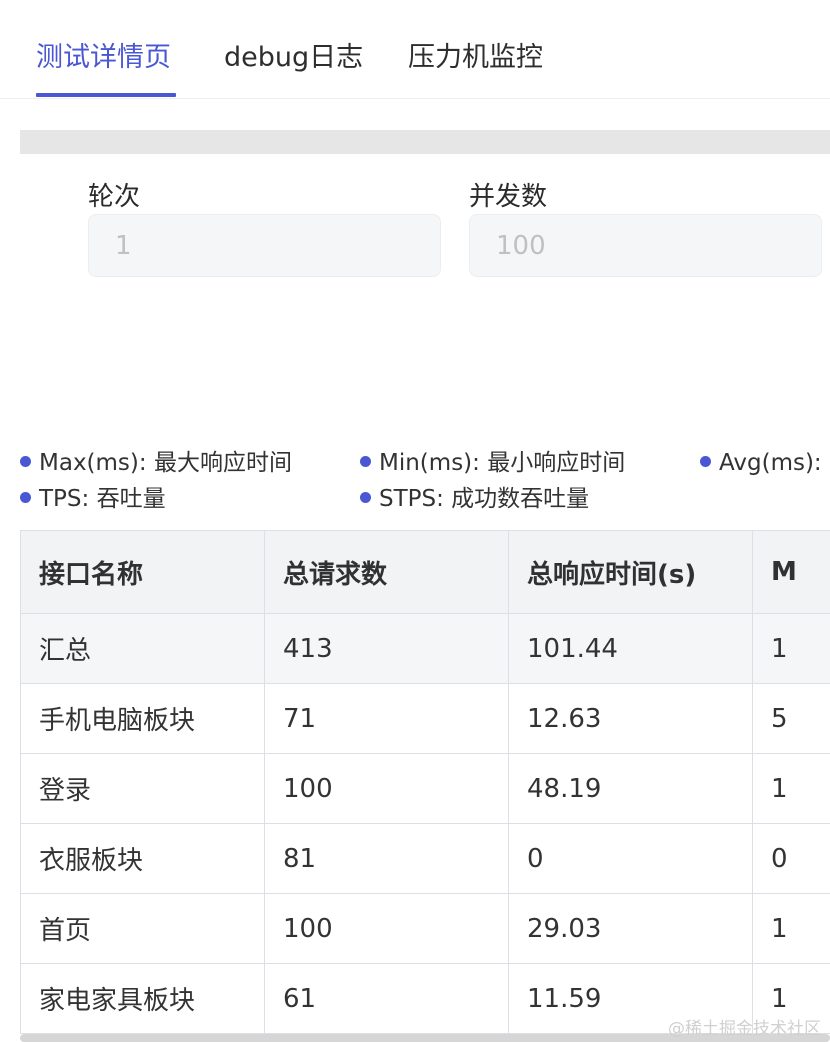 This screenshot has height=1042, width=830. I want to click on legend-item-tps: TPS: 吞吐量, so click(93, 496).